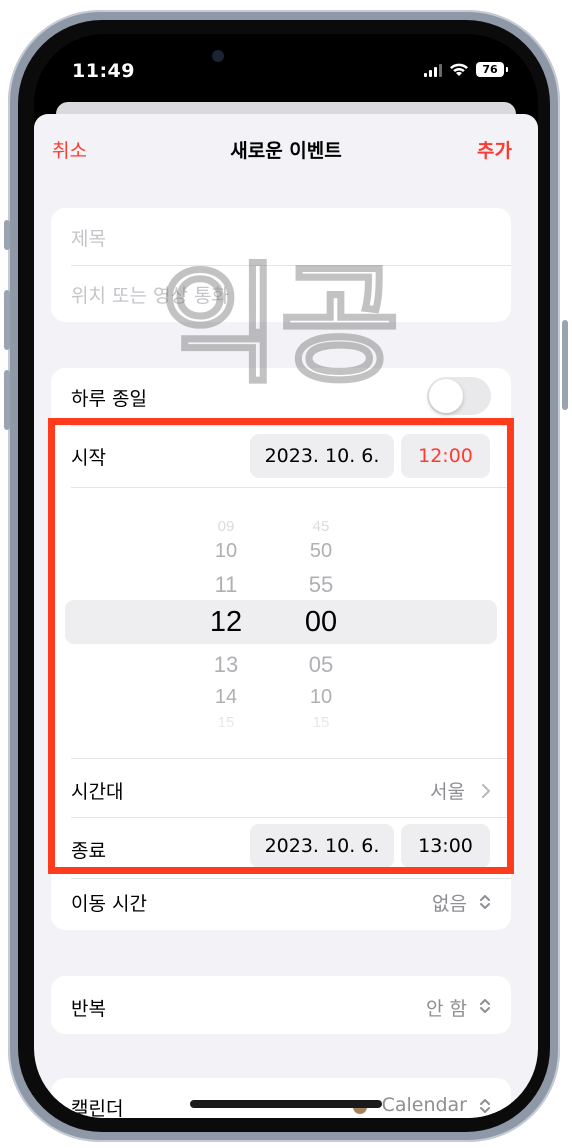 Image resolution: width=572 pixels, height=1148 pixels. Describe the element at coordinates (281, 236) in the screenshot. I see `title-field: 제목` at that location.